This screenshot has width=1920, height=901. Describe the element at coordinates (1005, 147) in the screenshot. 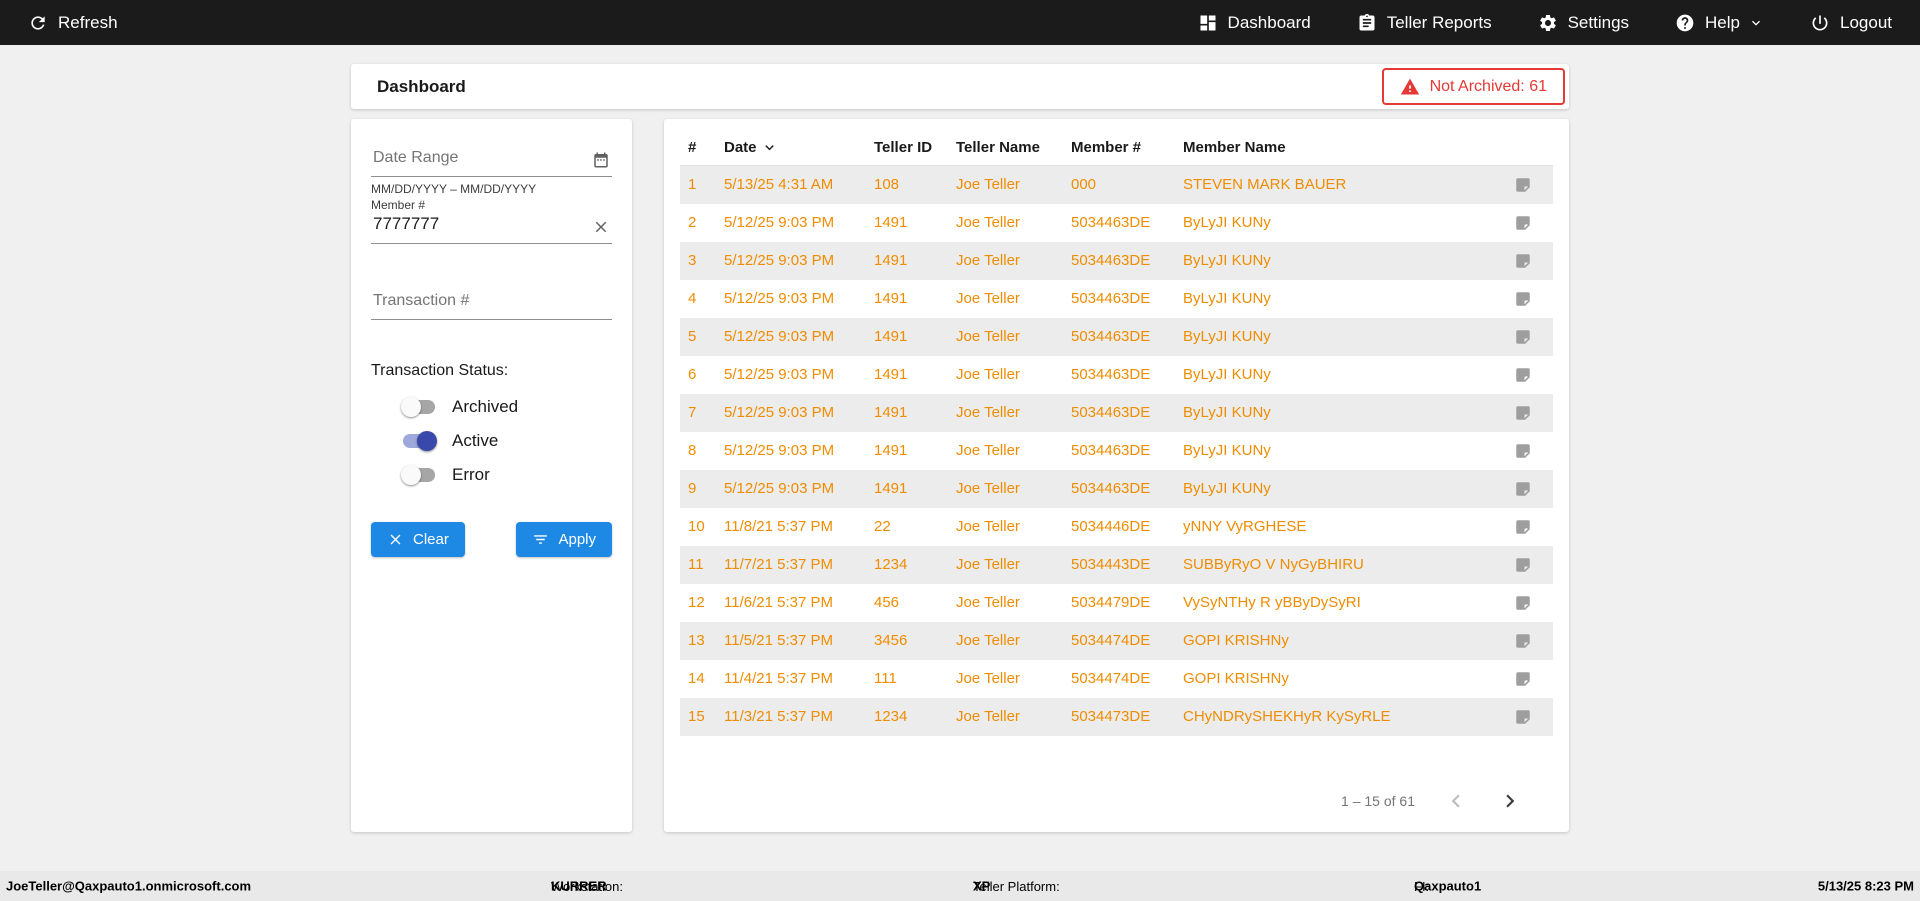

I see `column-header-teller-name: Teller Name` at that location.